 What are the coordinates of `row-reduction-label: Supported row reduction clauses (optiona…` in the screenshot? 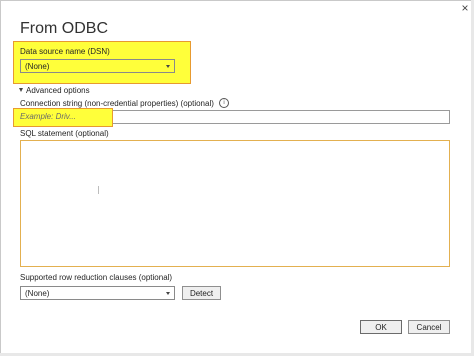 It's located at (96, 277).